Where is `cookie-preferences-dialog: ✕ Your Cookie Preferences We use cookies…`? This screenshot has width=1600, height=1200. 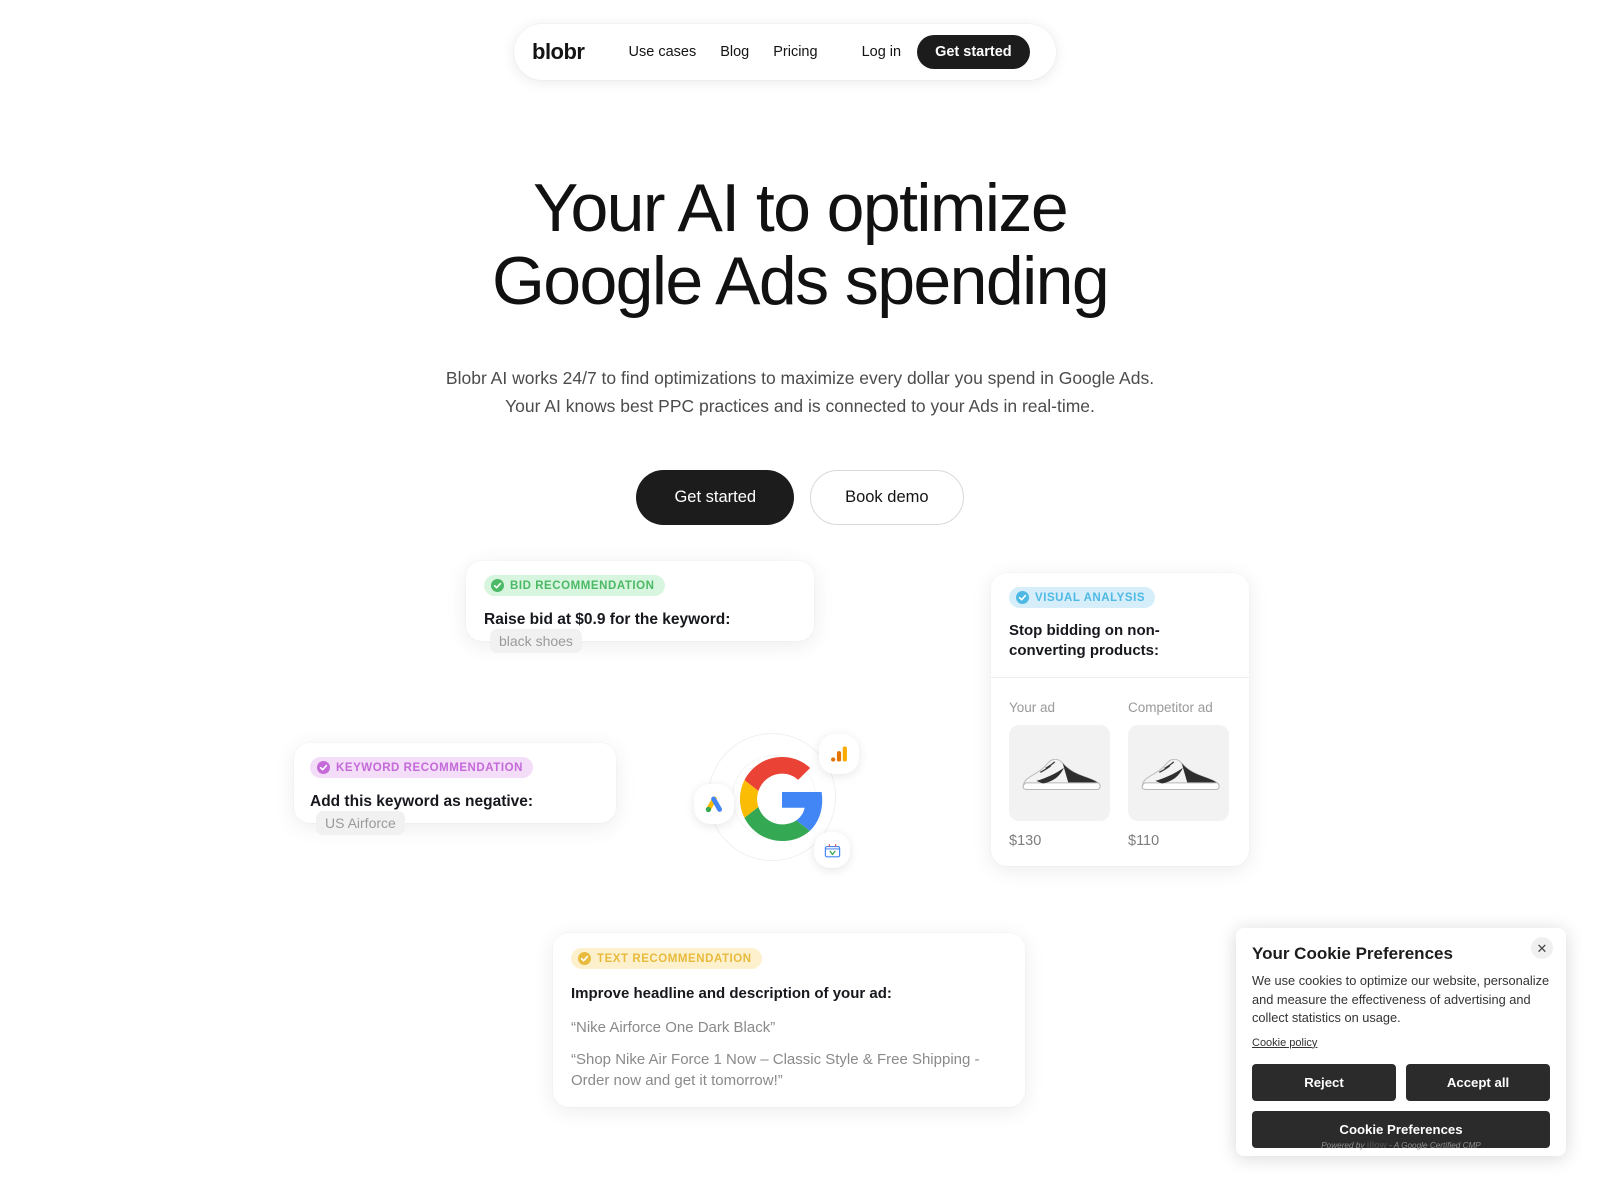 cookie-preferences-dialog: ✕ Your Cookie Preferences We use cookies… is located at coordinates (1401, 1042).